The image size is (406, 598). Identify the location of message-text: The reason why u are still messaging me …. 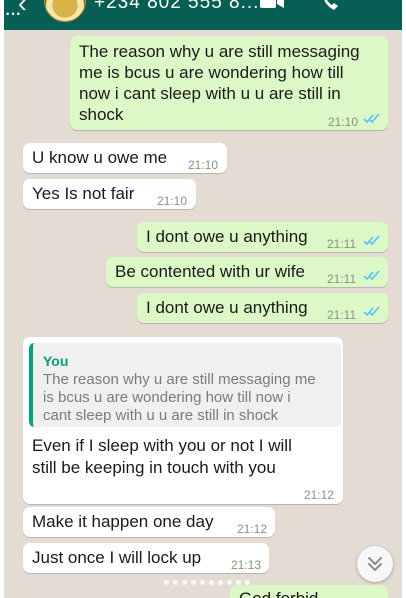
(219, 83).